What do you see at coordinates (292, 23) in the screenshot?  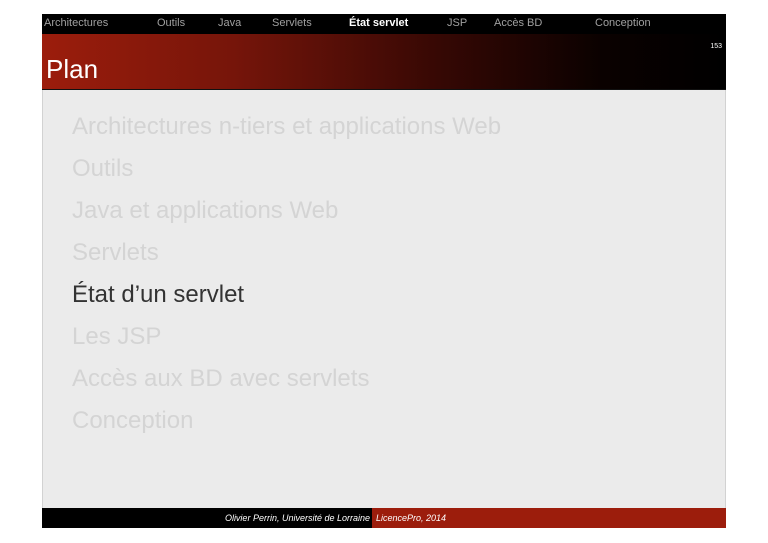 I see `nav-item-servlets: Servlets` at bounding box center [292, 23].